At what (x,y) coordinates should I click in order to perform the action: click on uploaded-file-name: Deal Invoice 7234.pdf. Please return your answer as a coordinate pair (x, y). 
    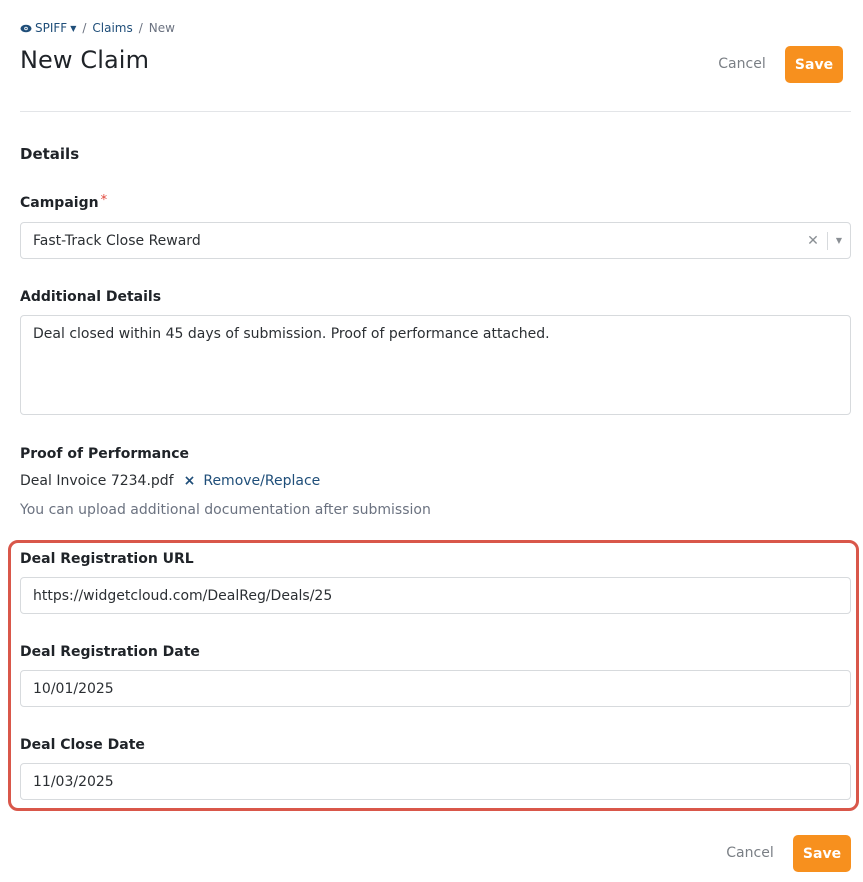
    Looking at the image, I should click on (97, 481).